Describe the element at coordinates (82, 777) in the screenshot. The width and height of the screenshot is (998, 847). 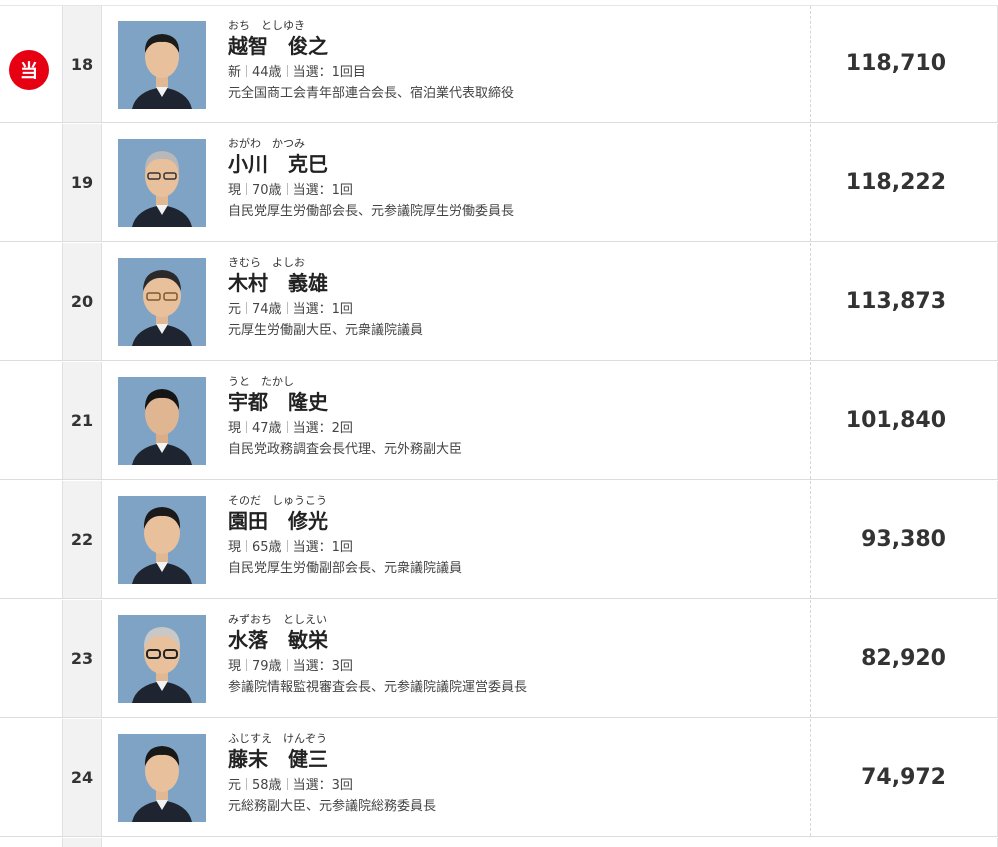
I see `candidate-number: 24` at that location.